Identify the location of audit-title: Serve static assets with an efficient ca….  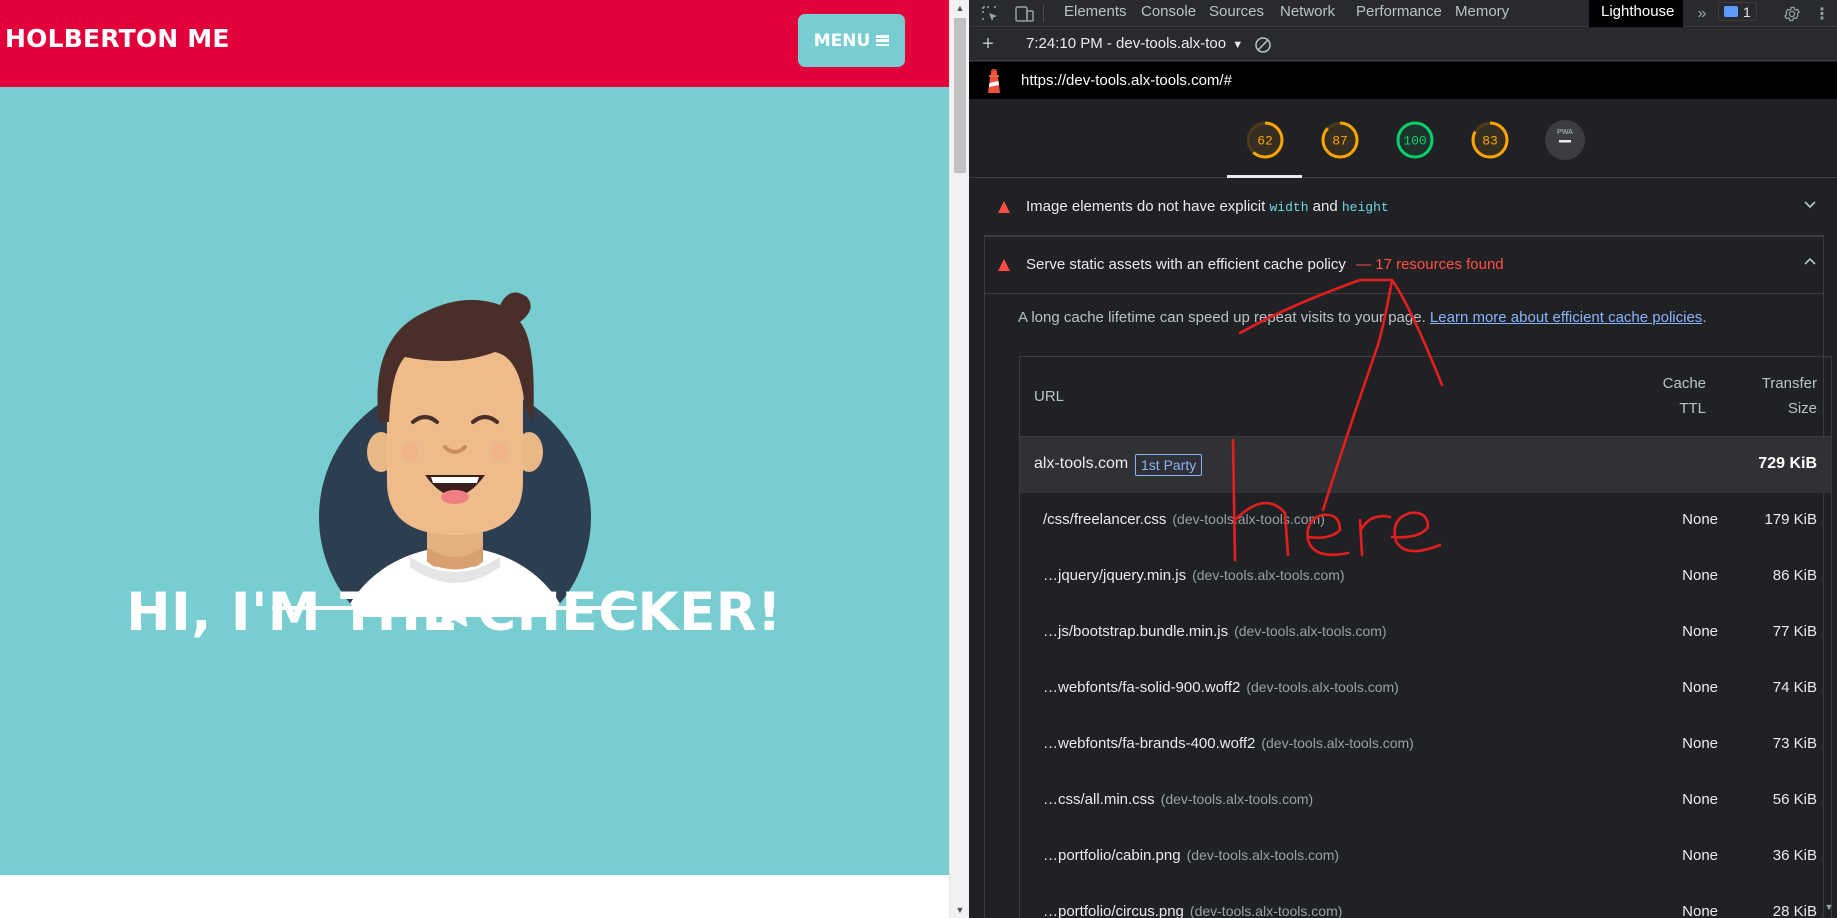
(1265, 264).